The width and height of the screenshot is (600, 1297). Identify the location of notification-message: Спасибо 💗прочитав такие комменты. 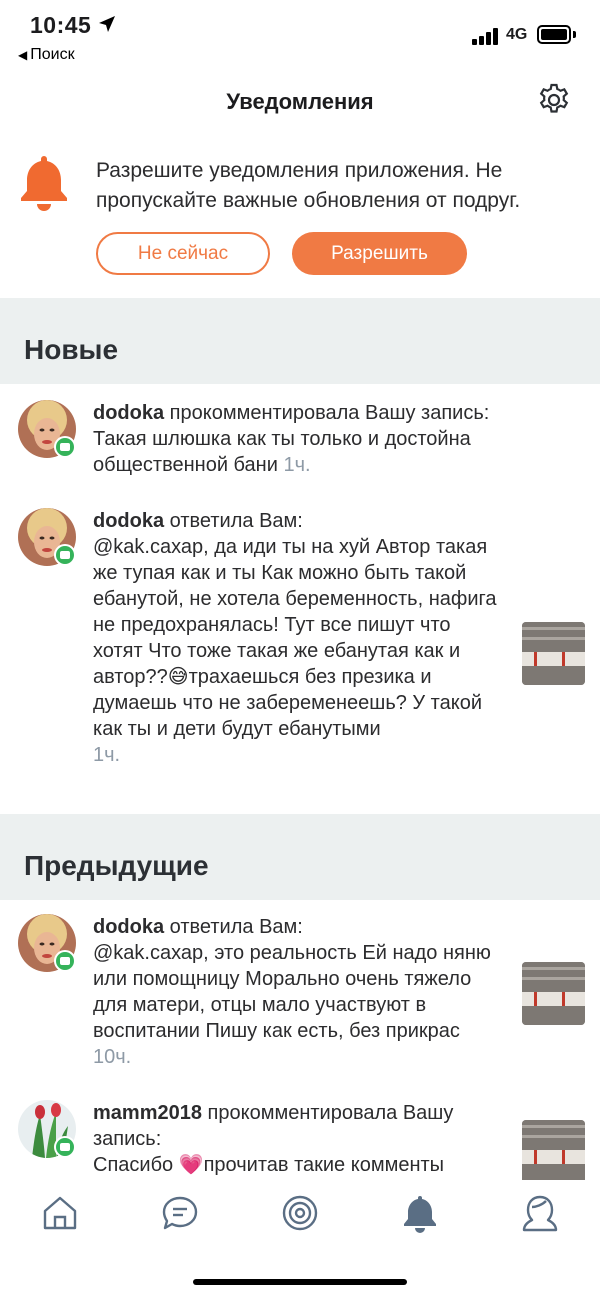
(269, 1165).